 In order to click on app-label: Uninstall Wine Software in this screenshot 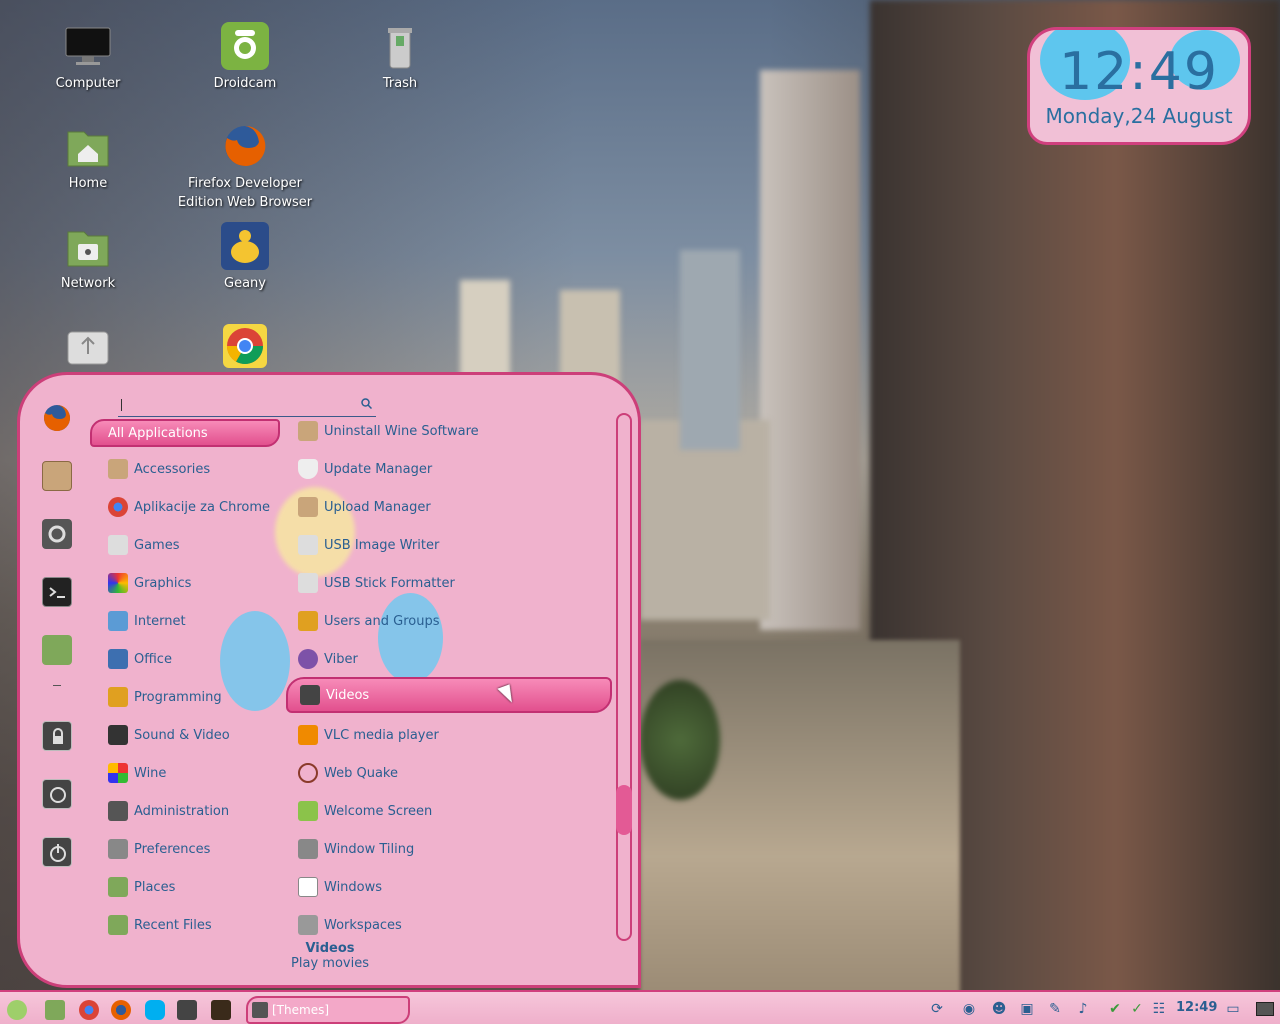, I will do `click(401, 431)`.